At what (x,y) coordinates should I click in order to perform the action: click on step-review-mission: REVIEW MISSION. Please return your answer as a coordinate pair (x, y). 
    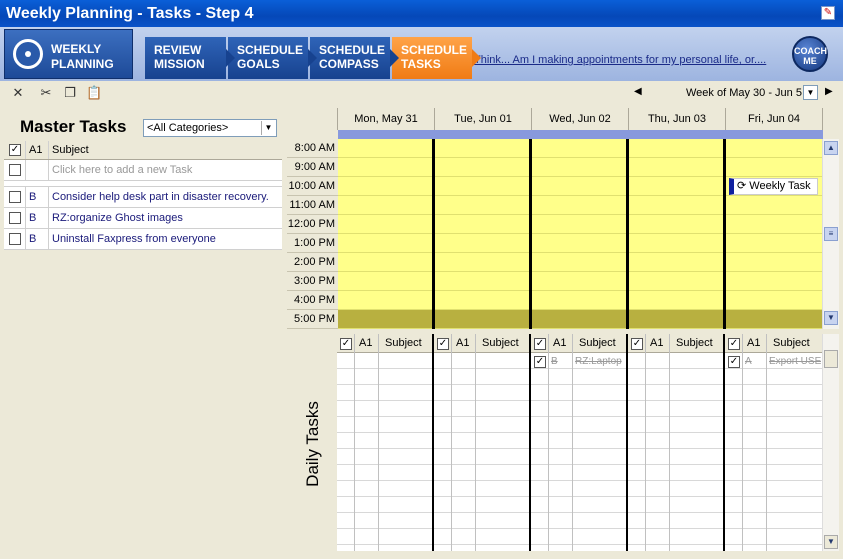
    Looking at the image, I should click on (190, 58).